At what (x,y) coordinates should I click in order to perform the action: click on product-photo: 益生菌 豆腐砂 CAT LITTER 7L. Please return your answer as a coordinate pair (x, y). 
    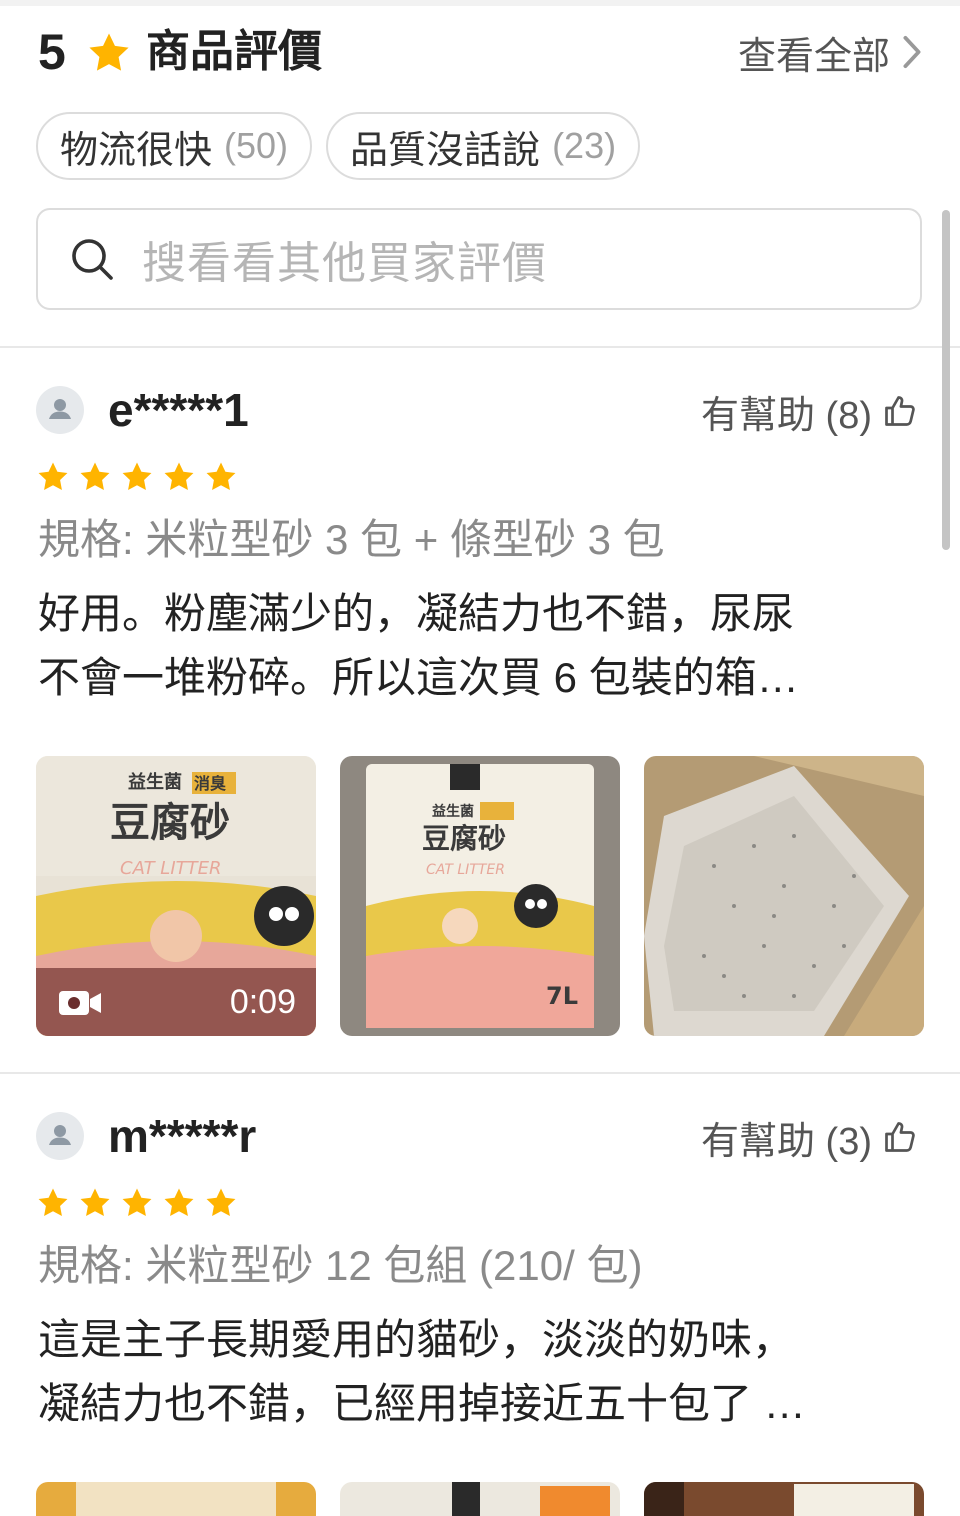
    Looking at the image, I should click on (480, 896).